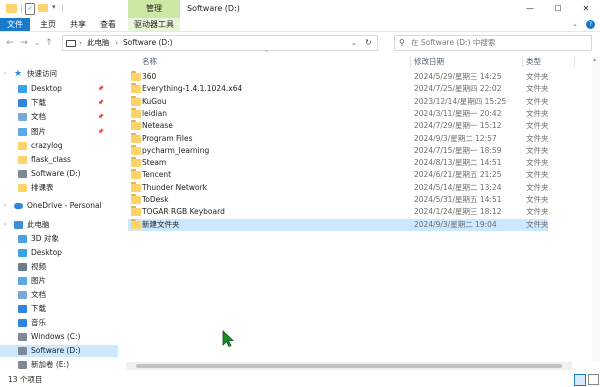  What do you see at coordinates (98, 43) in the screenshot?
I see `breadcrumb-this-pc: 此电脑` at bounding box center [98, 43].